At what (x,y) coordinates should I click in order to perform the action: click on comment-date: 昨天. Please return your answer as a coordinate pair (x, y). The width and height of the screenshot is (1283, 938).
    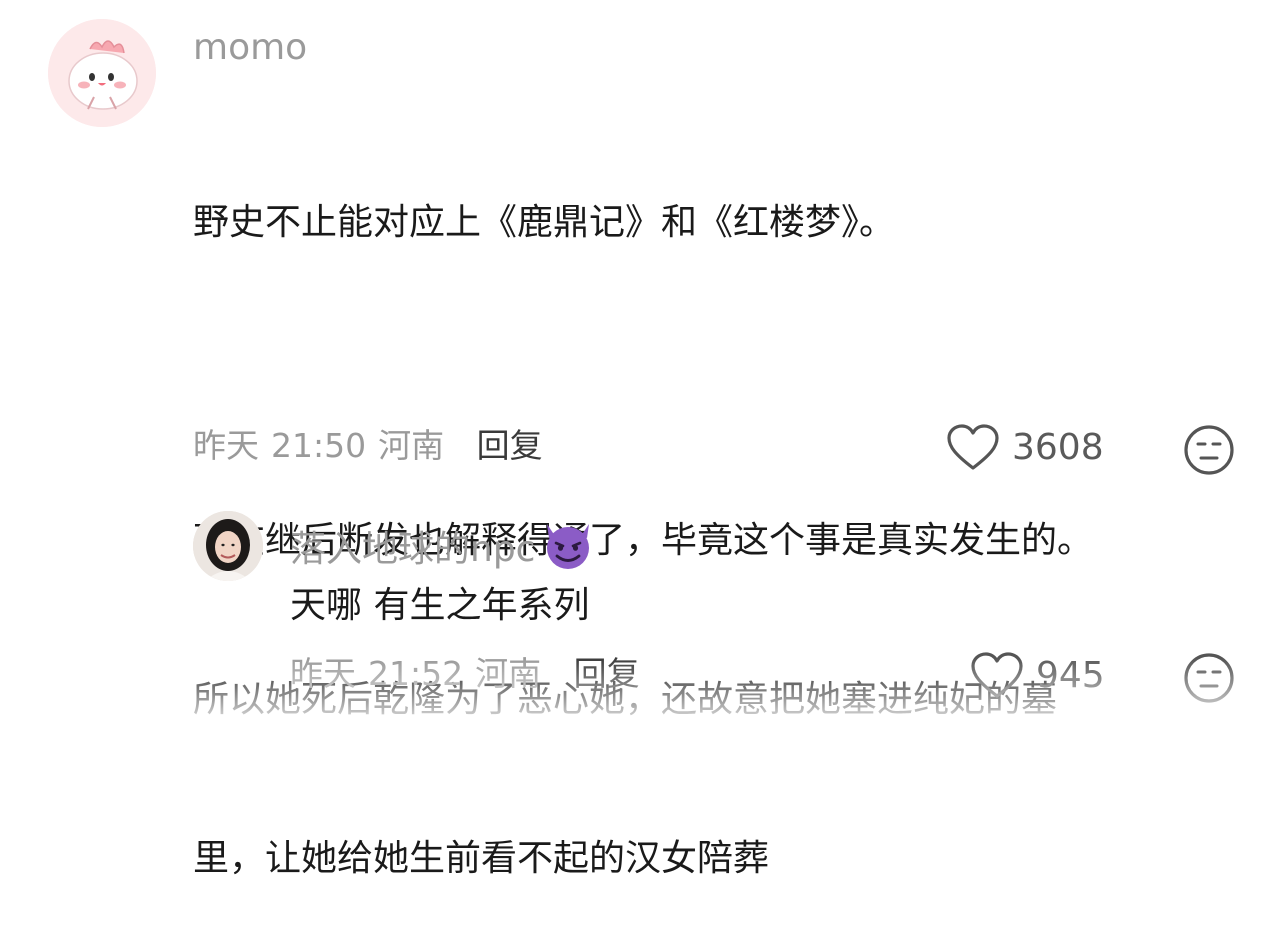
    Looking at the image, I should click on (226, 445).